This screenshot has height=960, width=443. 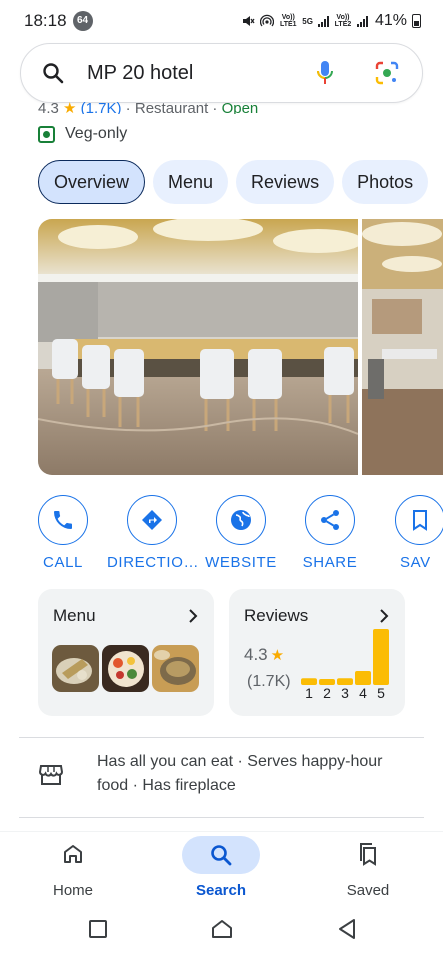 What do you see at coordinates (362, 21) in the screenshot?
I see `signal-2-icon` at bounding box center [362, 21].